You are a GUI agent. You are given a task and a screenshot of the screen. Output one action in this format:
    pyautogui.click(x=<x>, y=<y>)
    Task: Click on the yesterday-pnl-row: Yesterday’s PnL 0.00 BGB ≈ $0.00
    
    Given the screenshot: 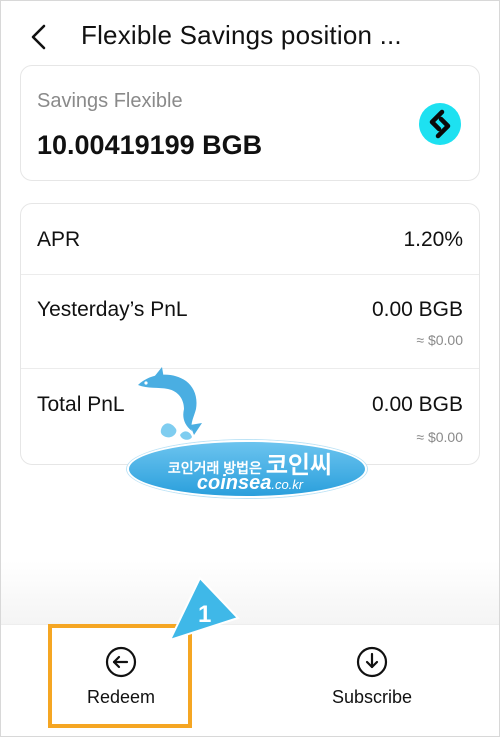 What is the action you would take?
    pyautogui.click(x=250, y=321)
    